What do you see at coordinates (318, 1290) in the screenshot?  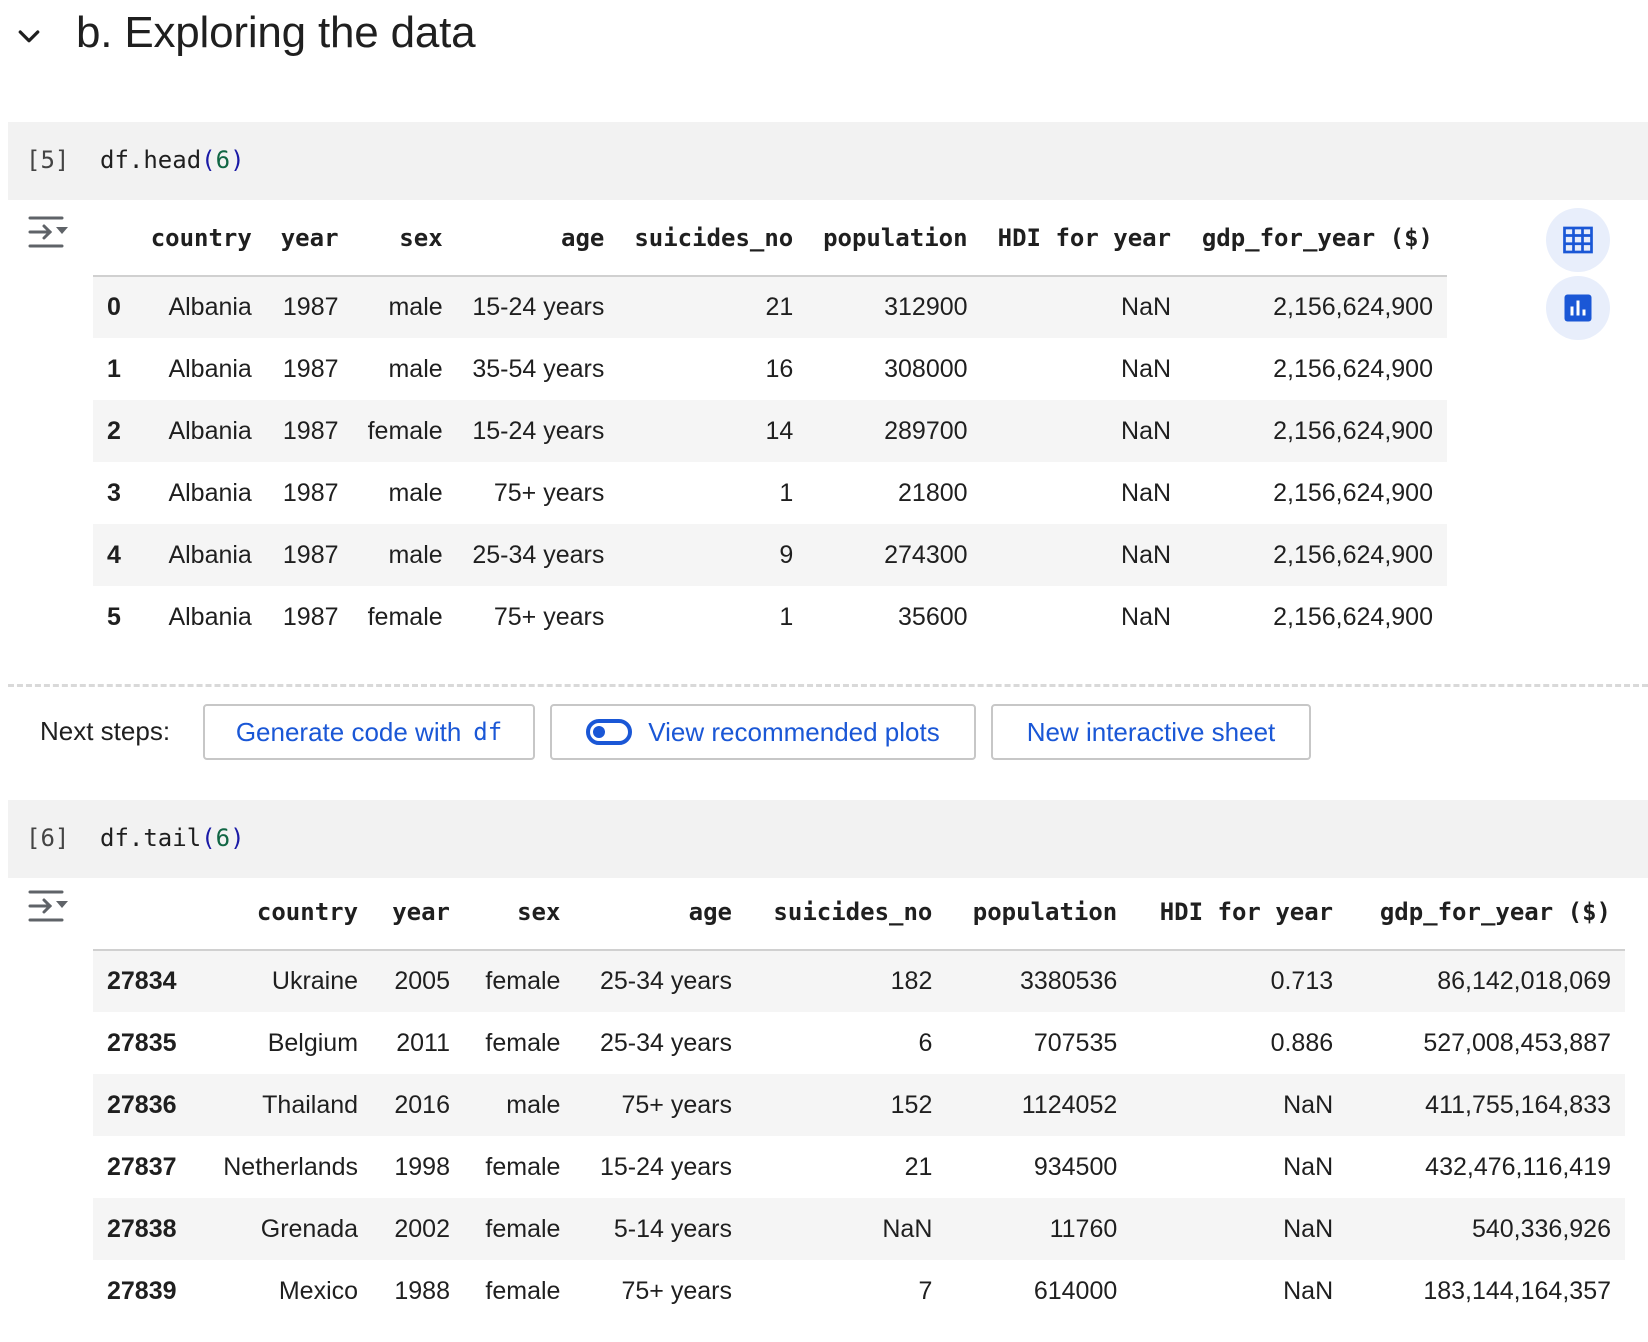 I see `table-cell: Mexico` at bounding box center [318, 1290].